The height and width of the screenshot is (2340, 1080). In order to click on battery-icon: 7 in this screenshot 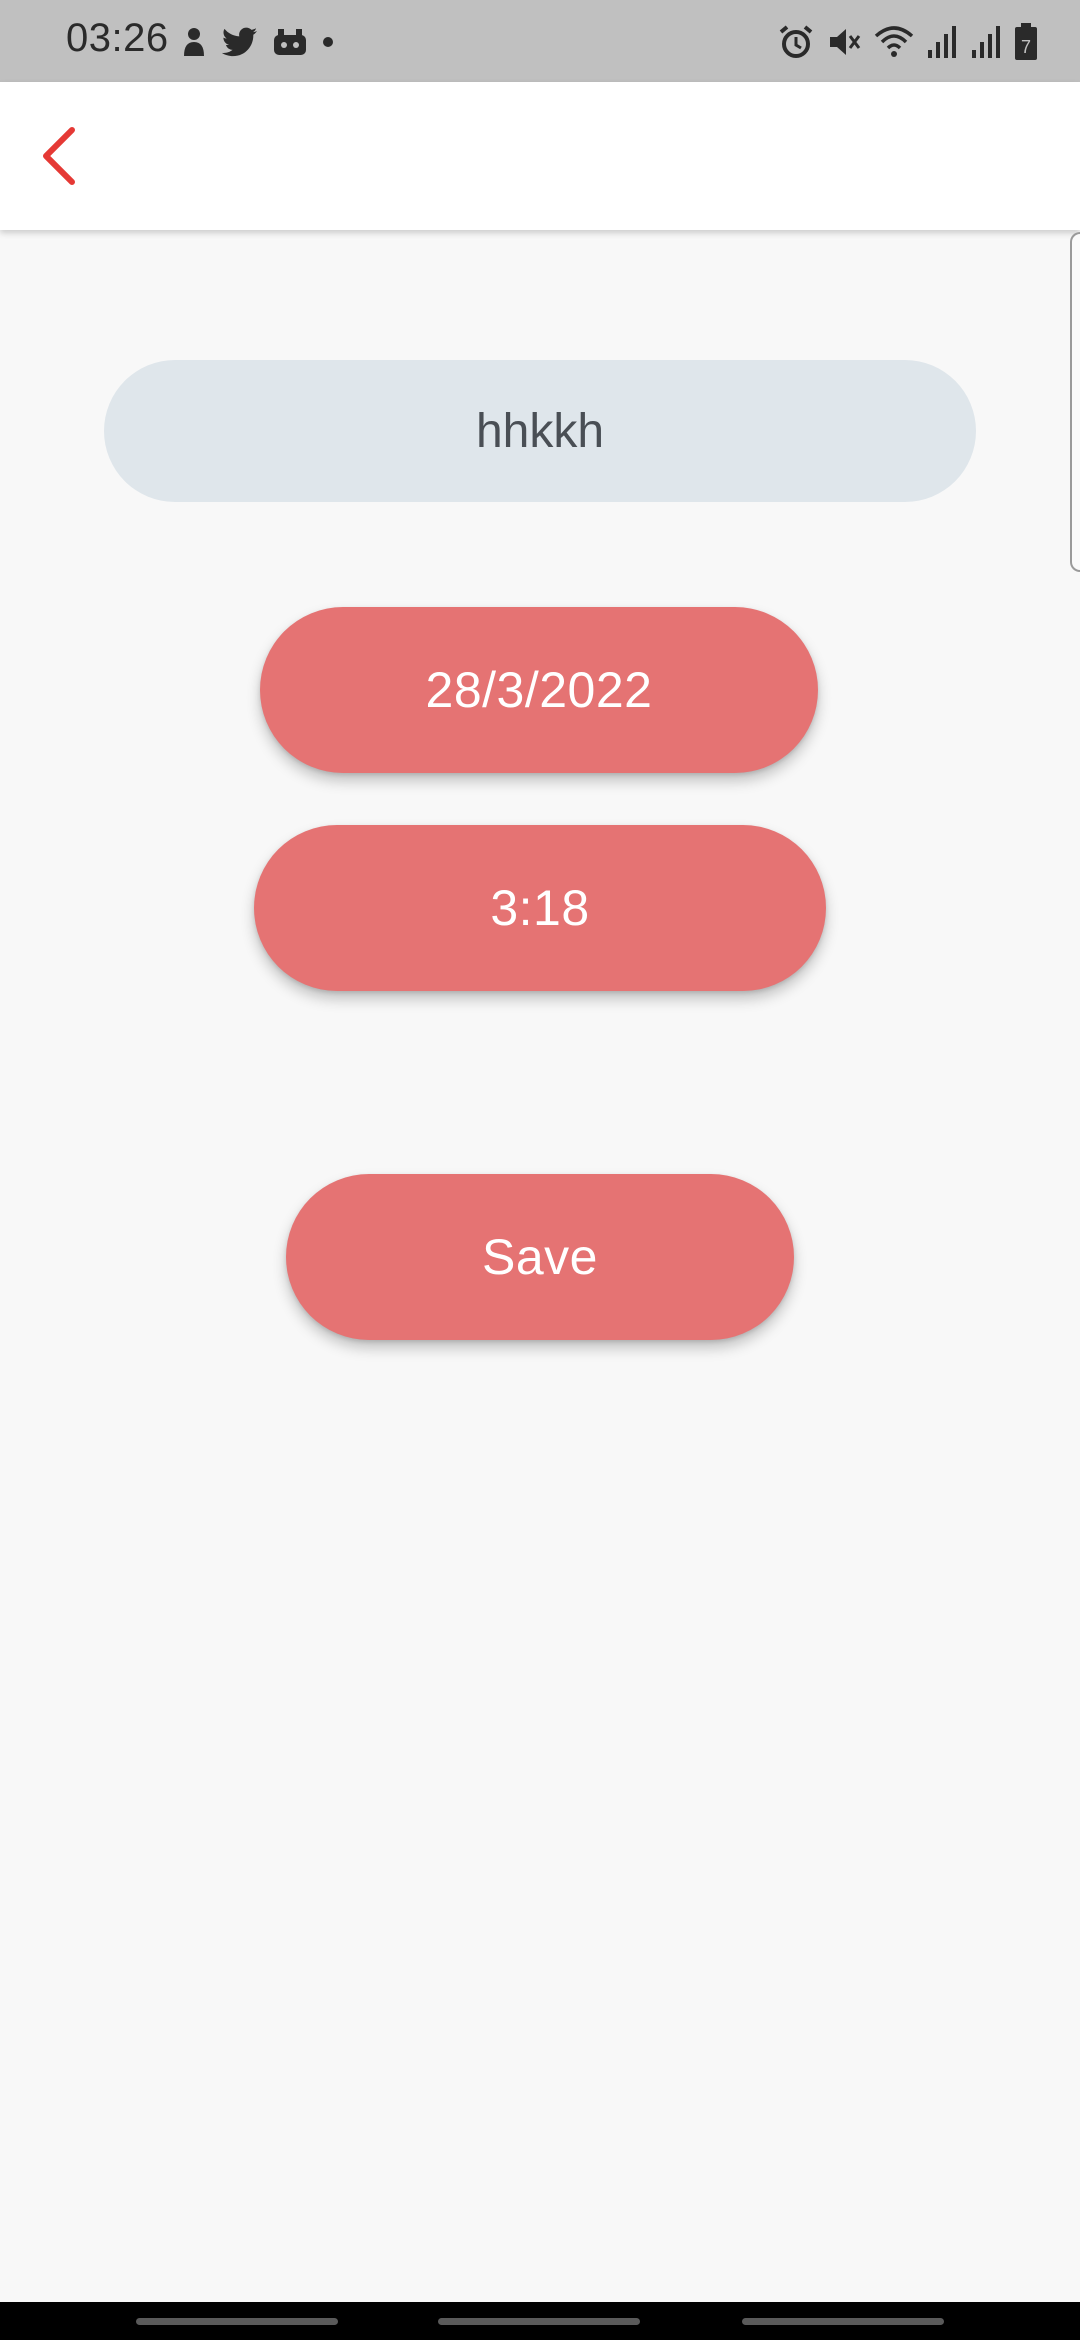, I will do `click(1026, 42)`.